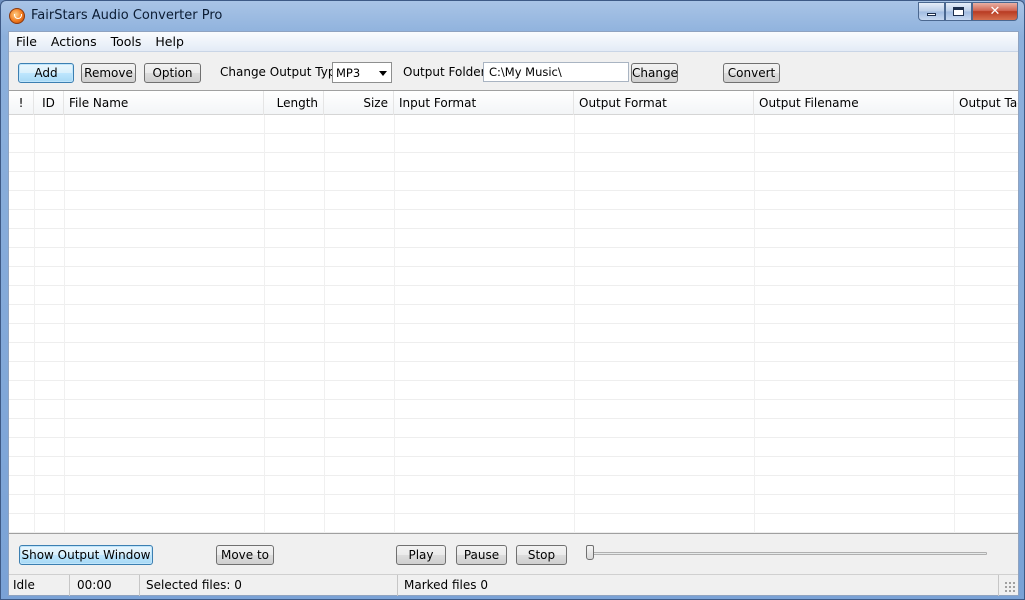 The width and height of the screenshot is (1025, 600). Describe the element at coordinates (986, 103) in the screenshot. I see `column-output-tag: Output Tag` at that location.